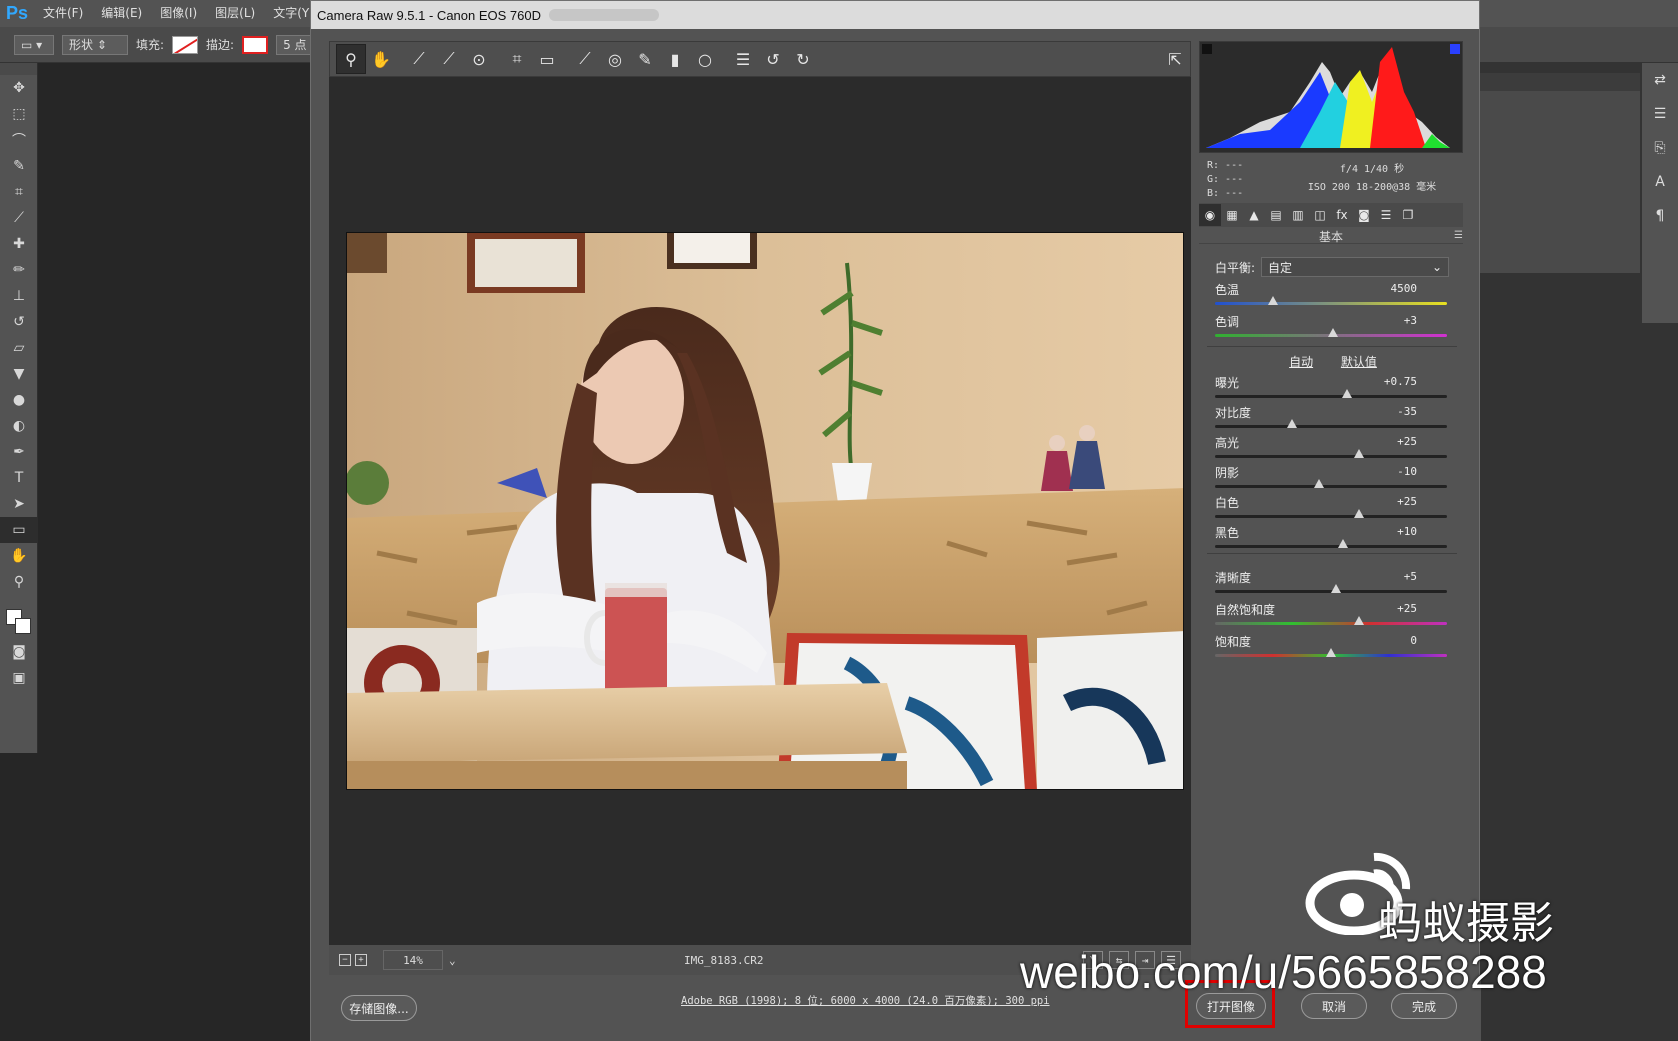 Image resolution: width=1678 pixels, height=1041 pixels. Describe the element at coordinates (19, 374) in the screenshot. I see `bucket-icon: ▼` at that location.